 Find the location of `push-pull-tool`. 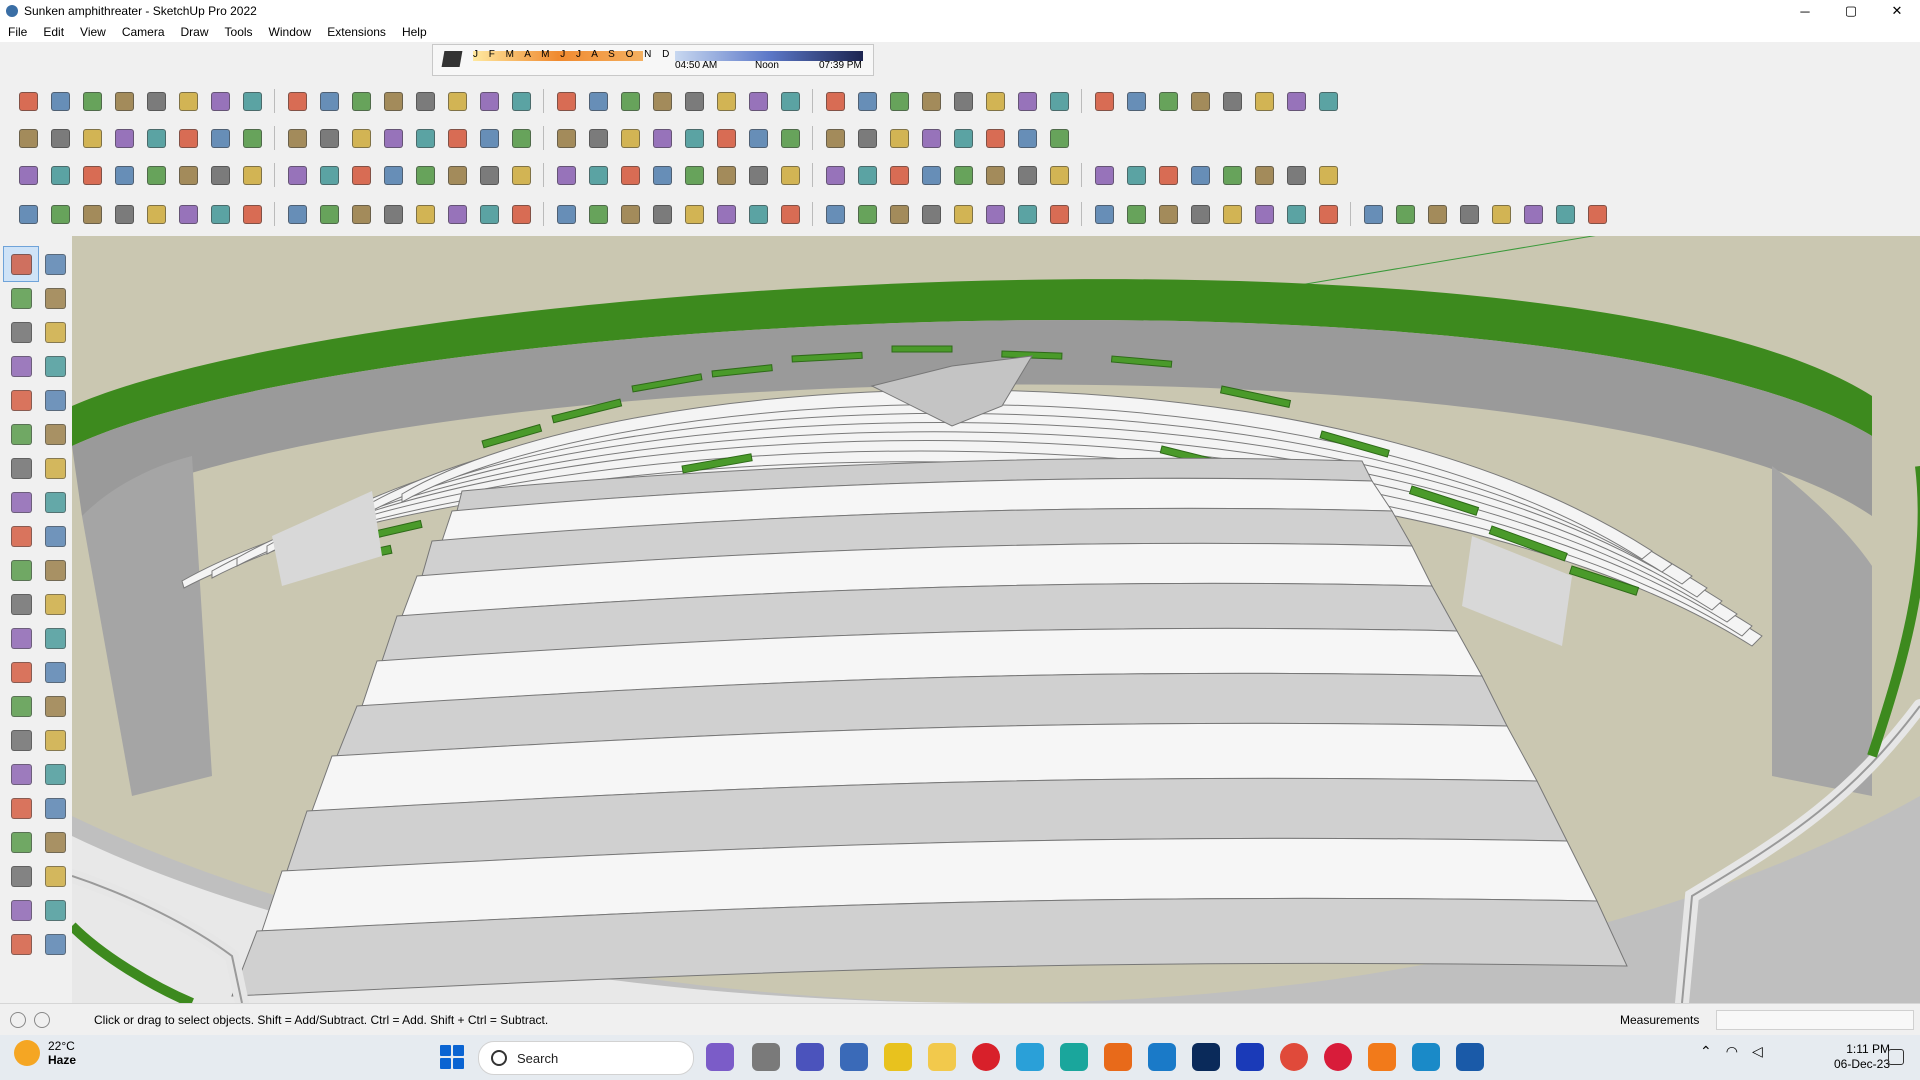

push-pull-tool is located at coordinates (55, 536).